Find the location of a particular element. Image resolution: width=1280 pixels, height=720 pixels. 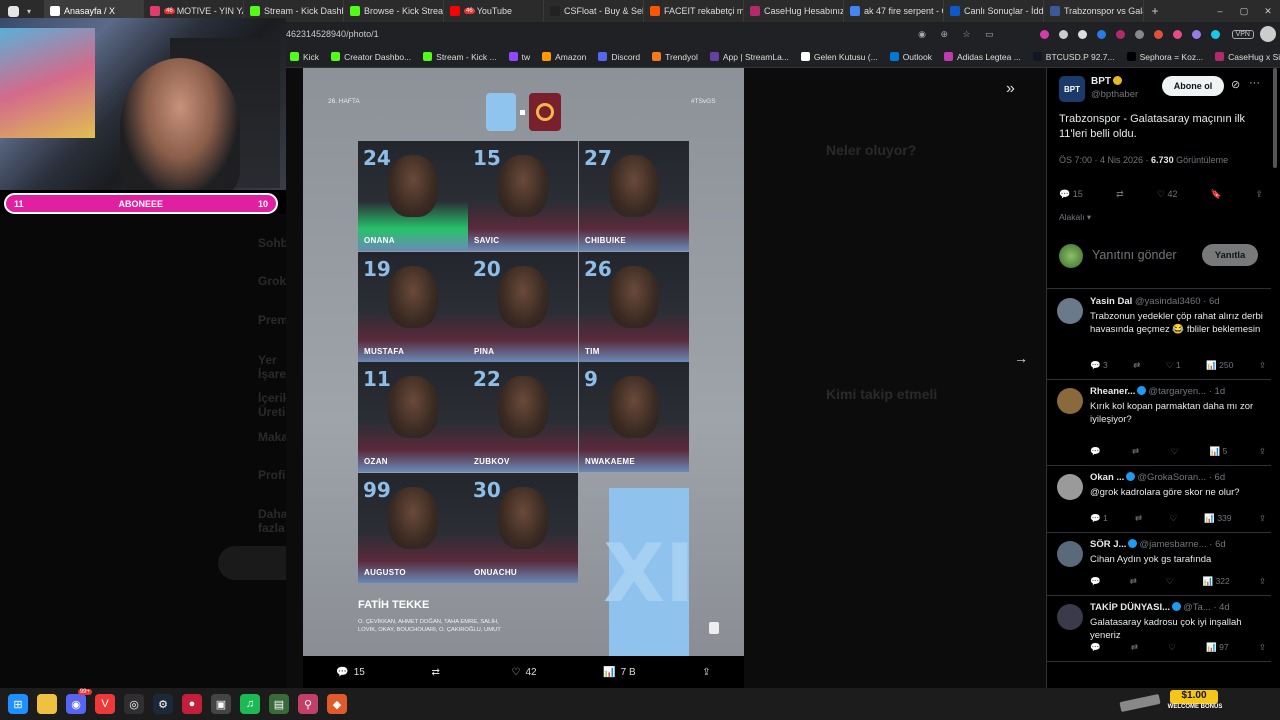

vpn-badge: VPN is located at coordinates (1242, 34).